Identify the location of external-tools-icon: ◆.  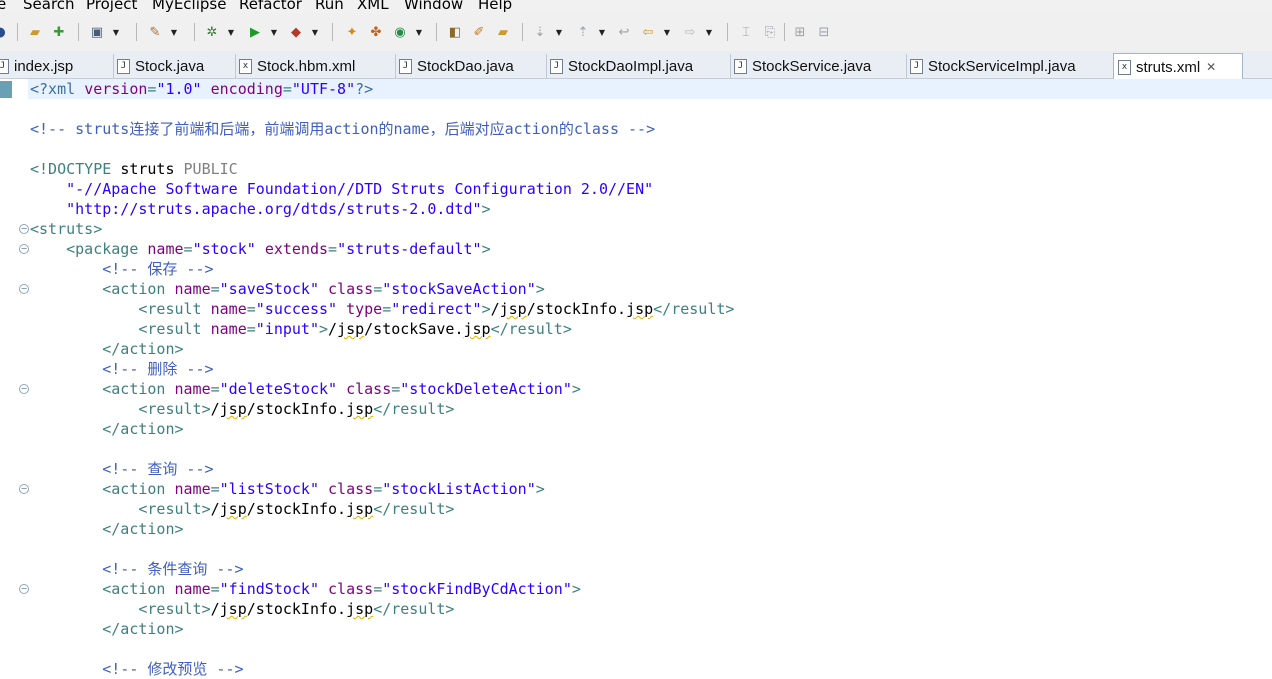
(296, 32).